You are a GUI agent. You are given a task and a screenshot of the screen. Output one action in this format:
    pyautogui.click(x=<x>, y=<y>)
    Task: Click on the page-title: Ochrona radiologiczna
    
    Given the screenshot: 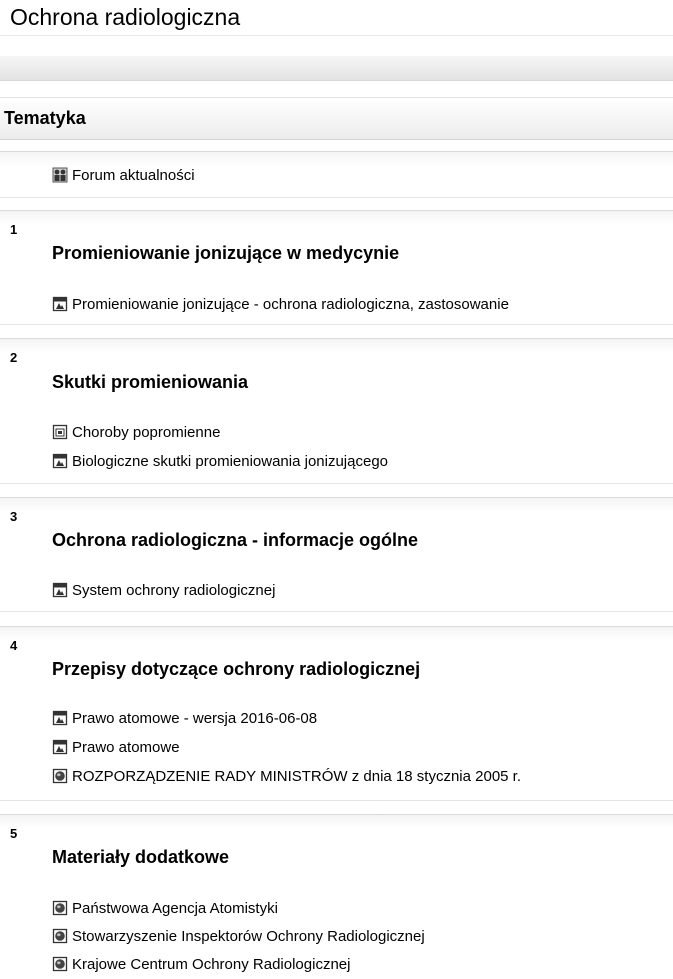 What is the action you would take?
    pyautogui.click(x=125, y=17)
    